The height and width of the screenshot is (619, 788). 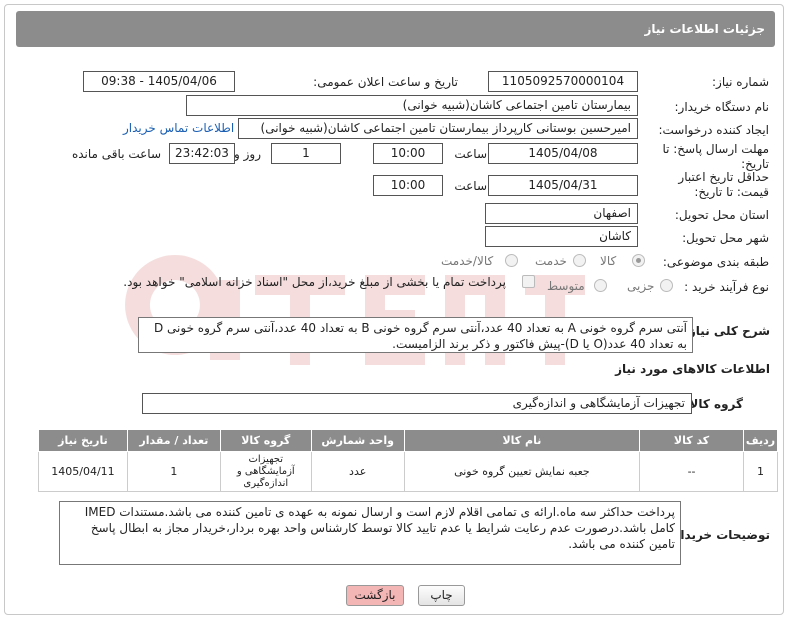 I want to click on need-number-label: شماره نیاز:, so click(x=740, y=82).